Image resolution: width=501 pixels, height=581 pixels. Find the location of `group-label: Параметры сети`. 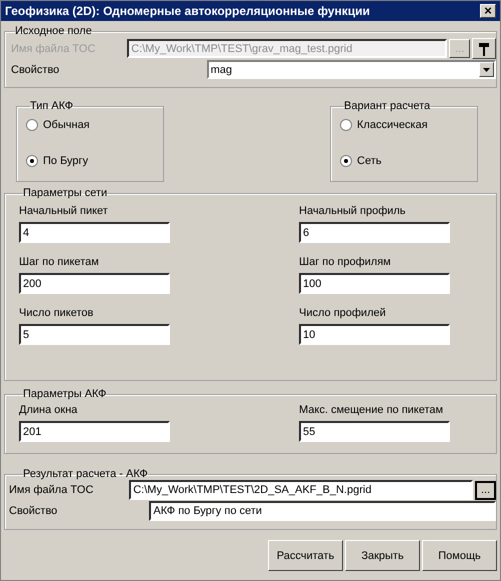

group-label: Параметры сети is located at coordinates (65, 193).